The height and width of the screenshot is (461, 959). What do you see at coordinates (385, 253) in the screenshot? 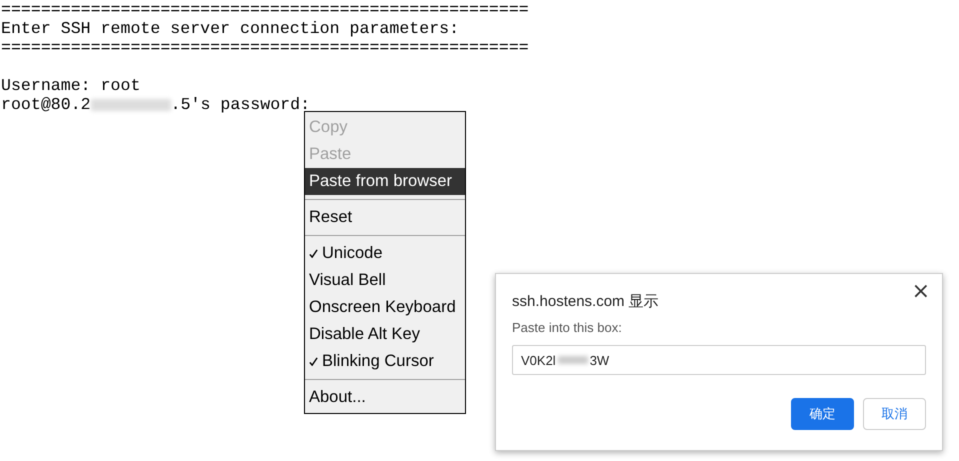
I see `menu-item: Unicode` at bounding box center [385, 253].